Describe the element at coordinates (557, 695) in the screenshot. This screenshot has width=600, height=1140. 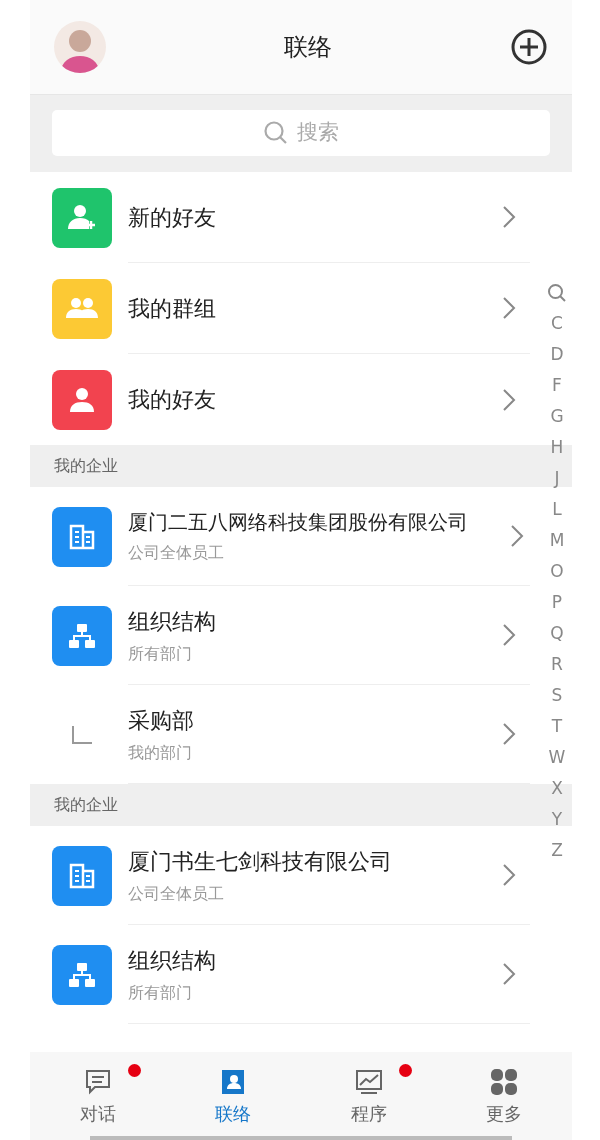
I see `index-letter: S` at that location.